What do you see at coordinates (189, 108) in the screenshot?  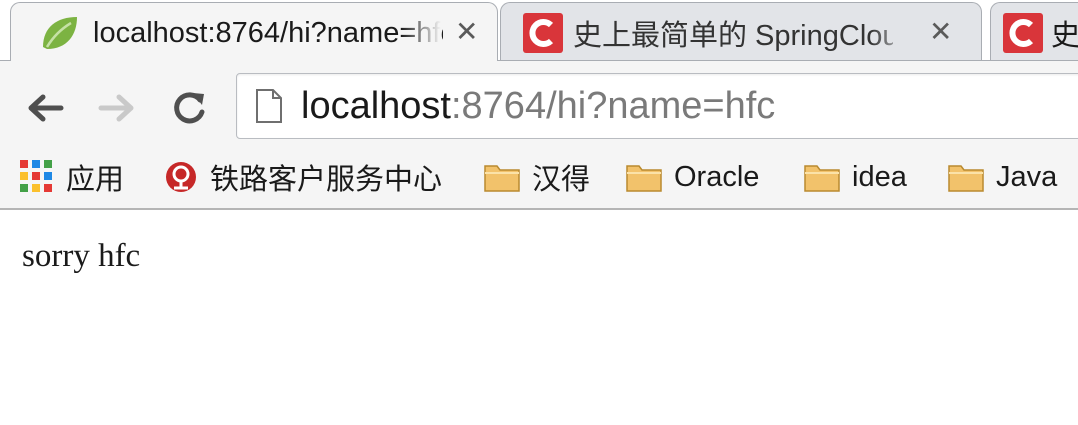 I see `reload-icon` at bounding box center [189, 108].